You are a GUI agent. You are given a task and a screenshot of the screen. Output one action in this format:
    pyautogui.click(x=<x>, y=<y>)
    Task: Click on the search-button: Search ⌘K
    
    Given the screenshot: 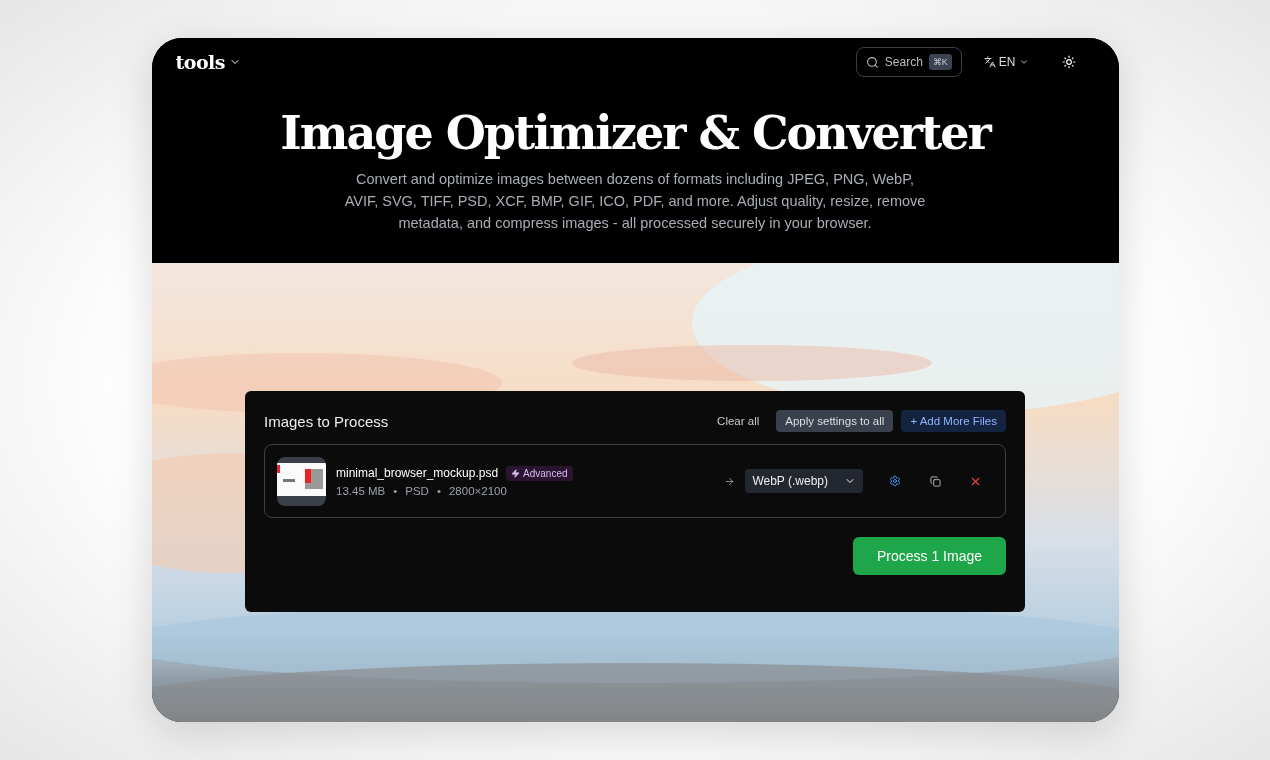 What is the action you would take?
    pyautogui.click(x=908, y=62)
    